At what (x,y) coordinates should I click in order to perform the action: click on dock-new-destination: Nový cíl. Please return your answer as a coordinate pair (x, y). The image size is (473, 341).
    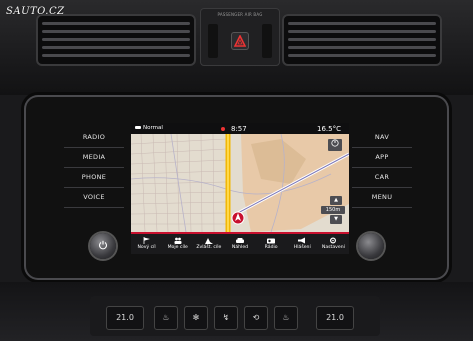
    Looking at the image, I should click on (147, 243).